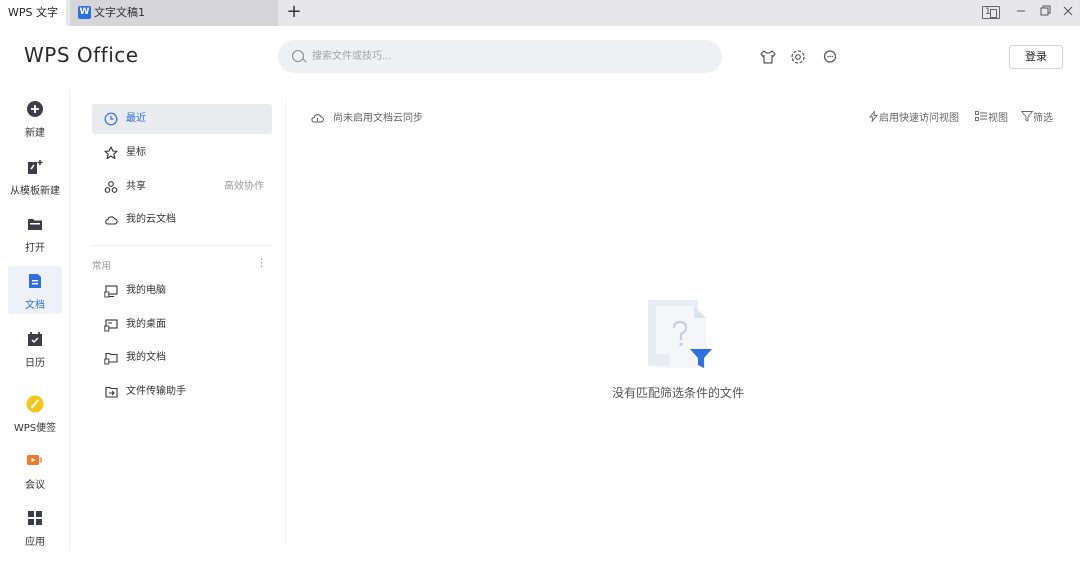 Image resolution: width=1080 pixels, height=567 pixels. What do you see at coordinates (35, 224) in the screenshot?
I see `folder-icon` at bounding box center [35, 224].